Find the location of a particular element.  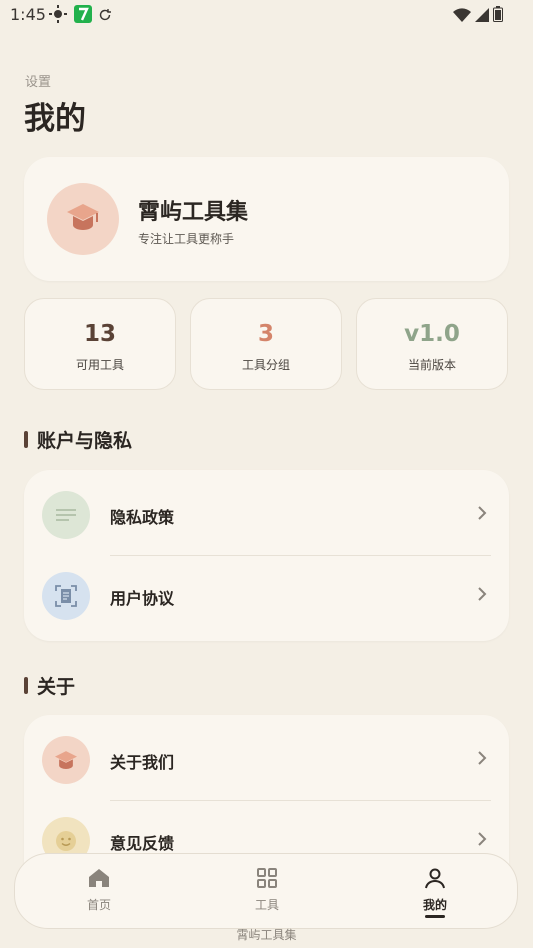

list-item-label: 隐私政策 is located at coordinates (142, 517).